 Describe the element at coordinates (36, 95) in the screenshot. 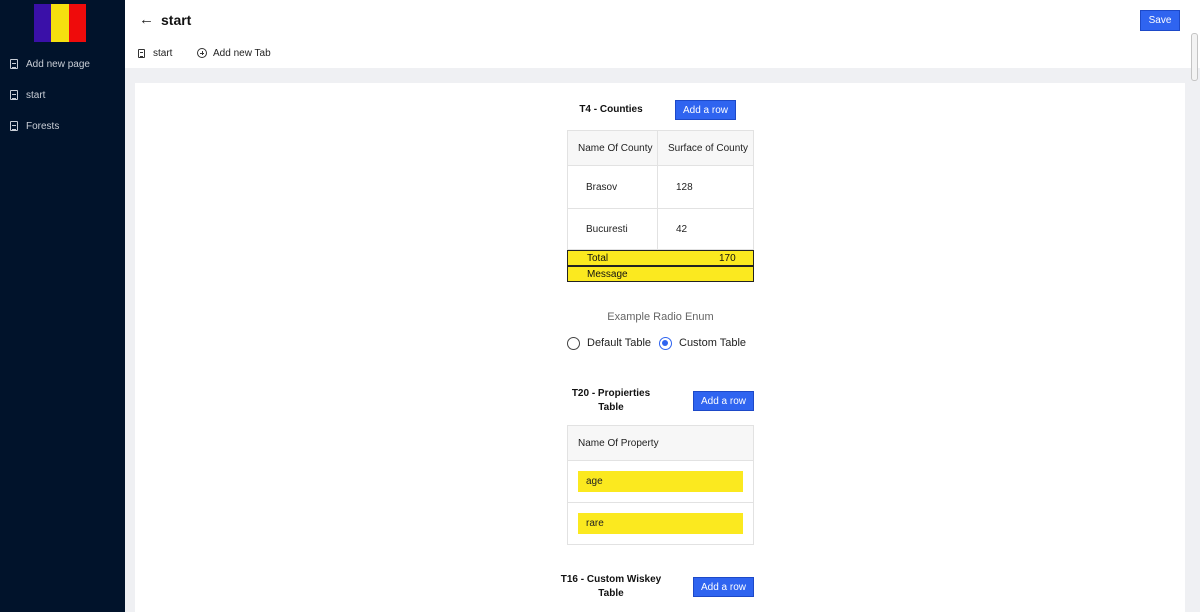

I see `sidebar-item-label: start` at that location.